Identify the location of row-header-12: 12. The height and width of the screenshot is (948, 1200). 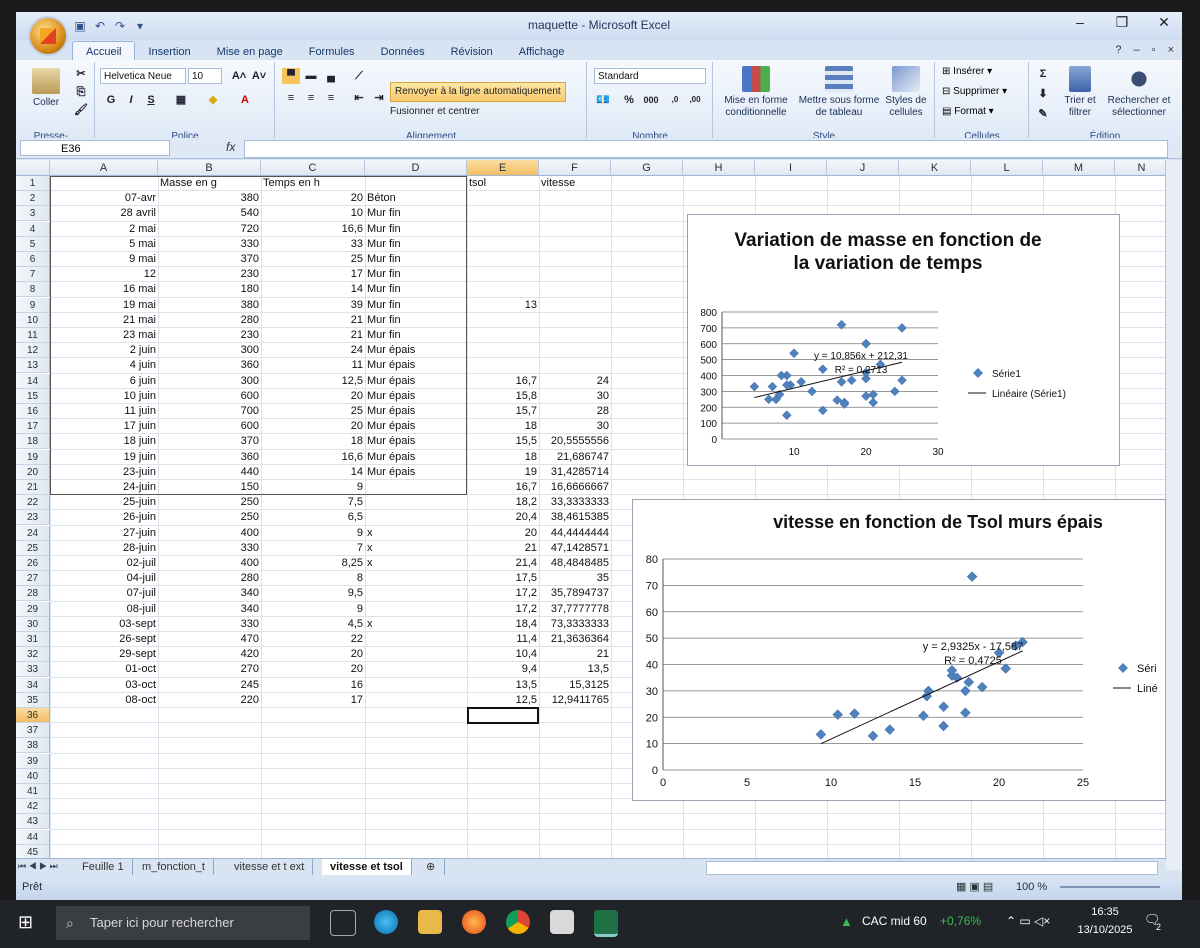
(33, 351).